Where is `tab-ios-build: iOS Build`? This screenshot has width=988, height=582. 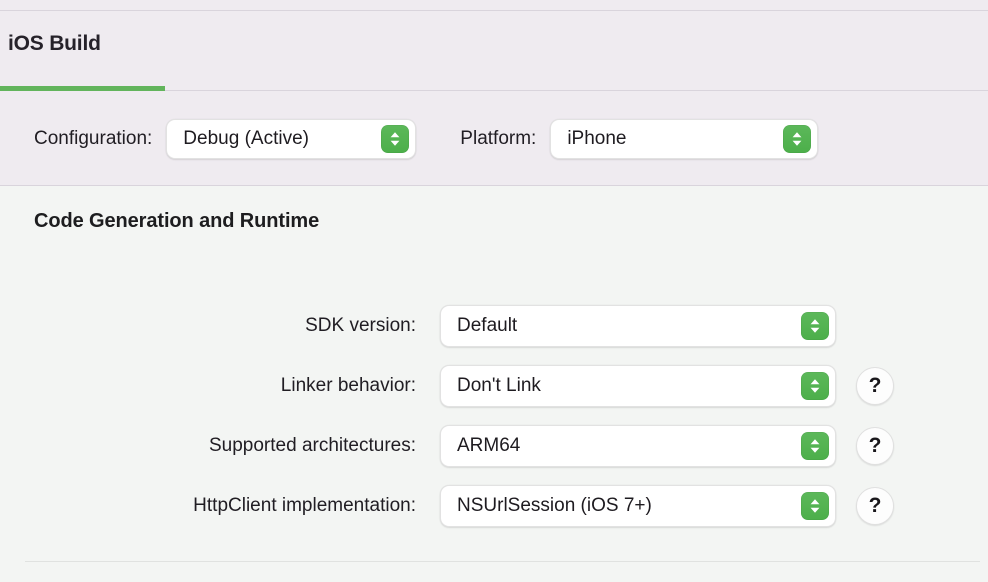
tab-ios-build: iOS Build is located at coordinates (82, 51).